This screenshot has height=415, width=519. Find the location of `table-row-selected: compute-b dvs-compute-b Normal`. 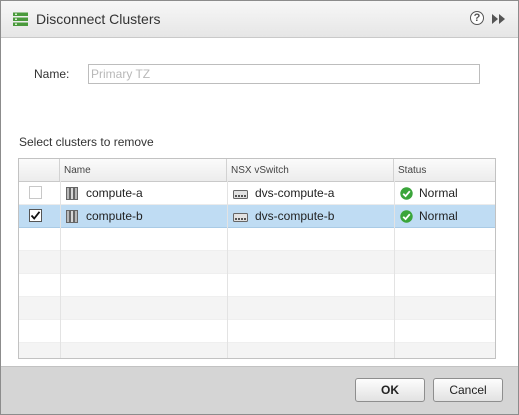

table-row-selected: compute-b dvs-compute-b Normal is located at coordinates (257, 216).